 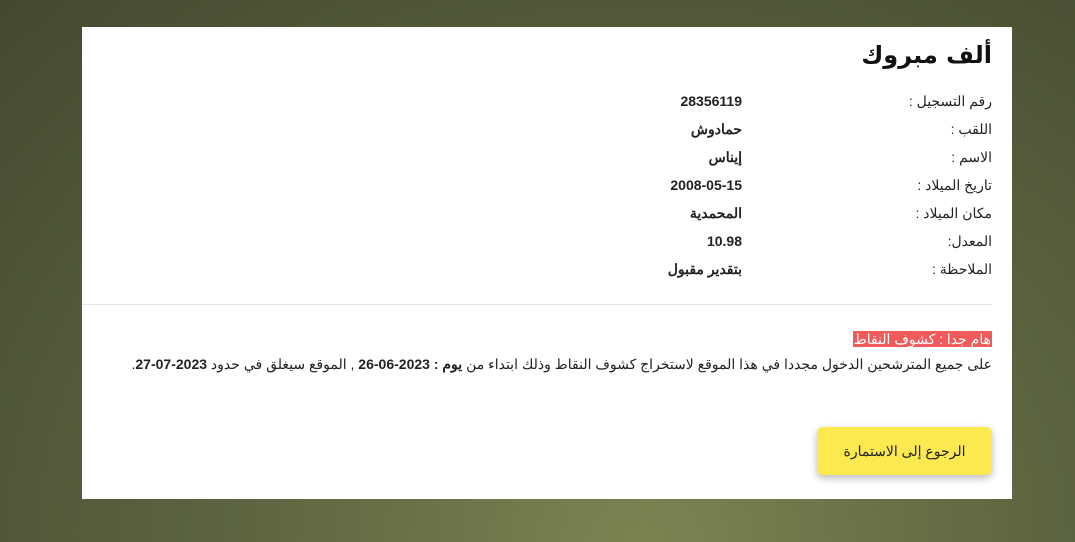 What do you see at coordinates (904, 451) in the screenshot?
I see `back-to-form-button: الرجوع إلى الاستمارة` at bounding box center [904, 451].